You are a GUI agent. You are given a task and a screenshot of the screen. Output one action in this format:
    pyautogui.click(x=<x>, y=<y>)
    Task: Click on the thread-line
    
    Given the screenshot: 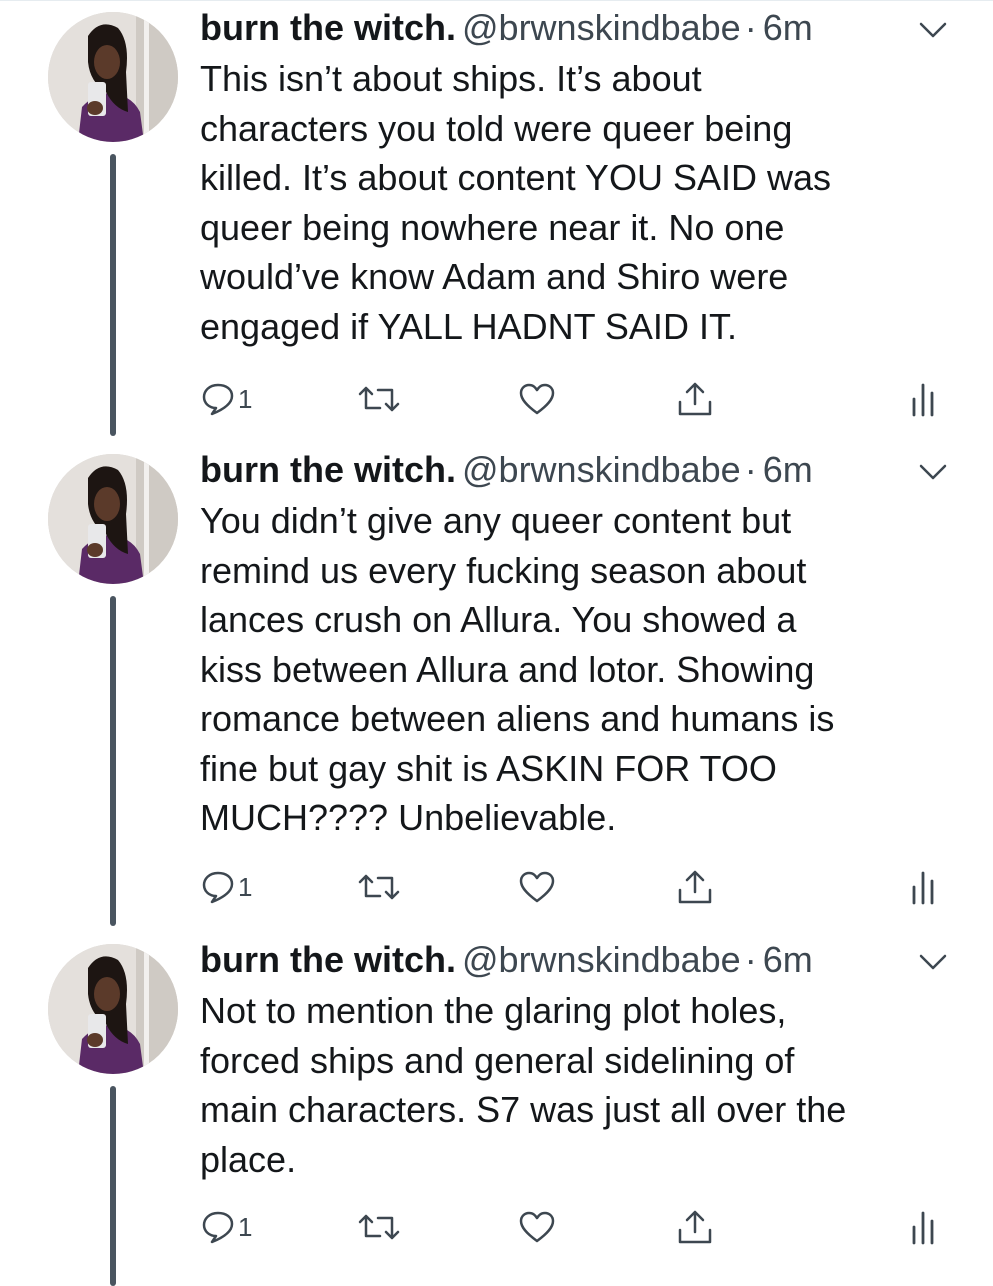 What is the action you would take?
    pyautogui.click(x=113, y=1186)
    